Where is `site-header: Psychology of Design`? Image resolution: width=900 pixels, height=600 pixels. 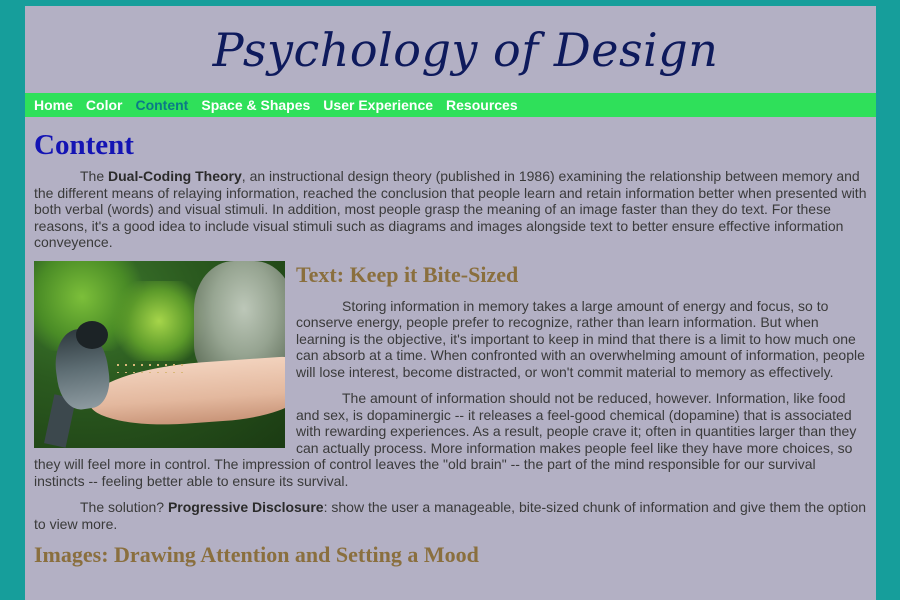 site-header: Psychology of Design is located at coordinates (450, 49).